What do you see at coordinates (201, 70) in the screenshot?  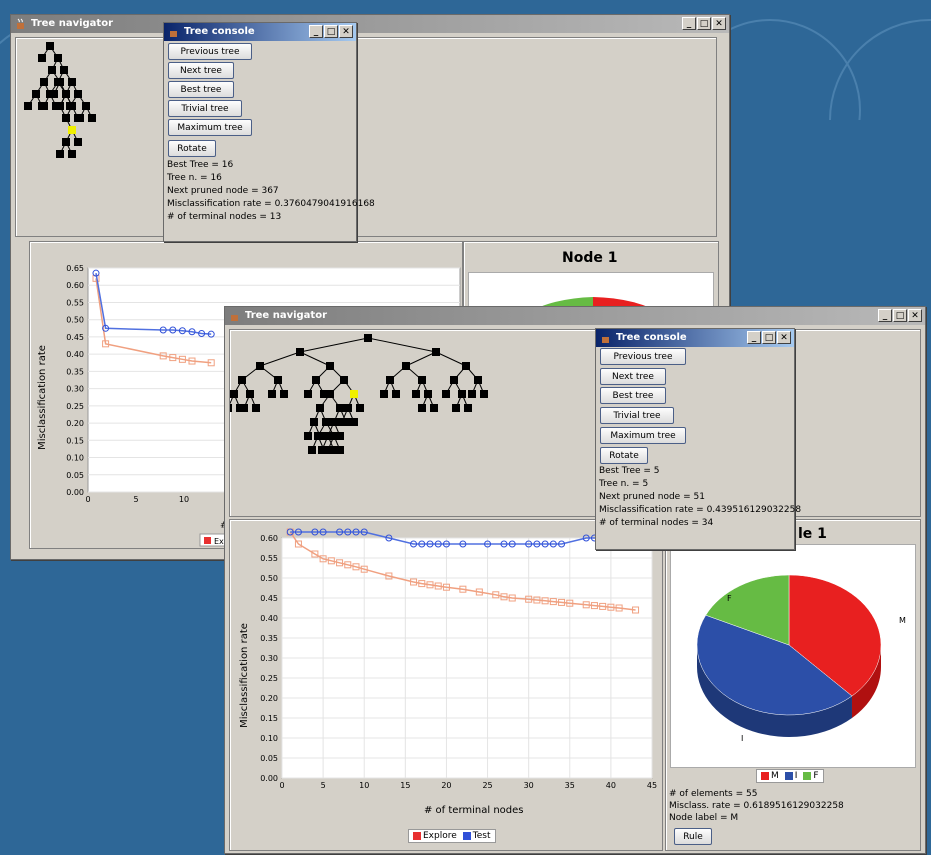 I see `back-next-tree-button: Next tree` at bounding box center [201, 70].